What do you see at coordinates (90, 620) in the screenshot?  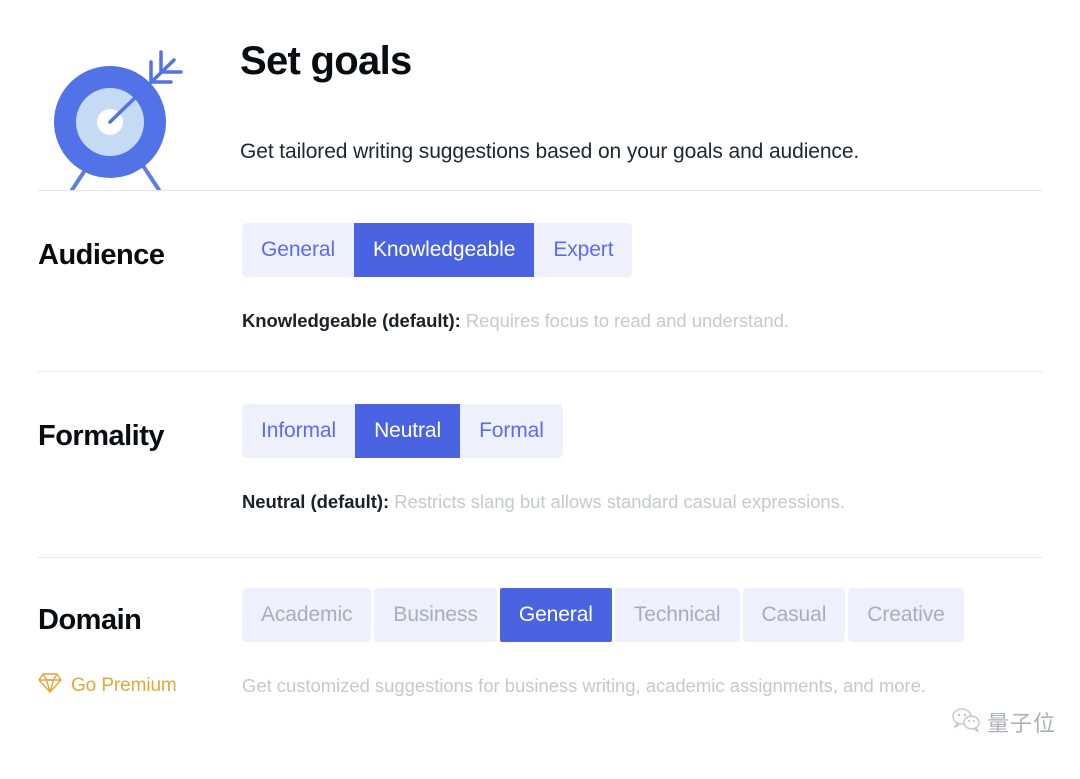 I see `setting-label-domain: Domain` at bounding box center [90, 620].